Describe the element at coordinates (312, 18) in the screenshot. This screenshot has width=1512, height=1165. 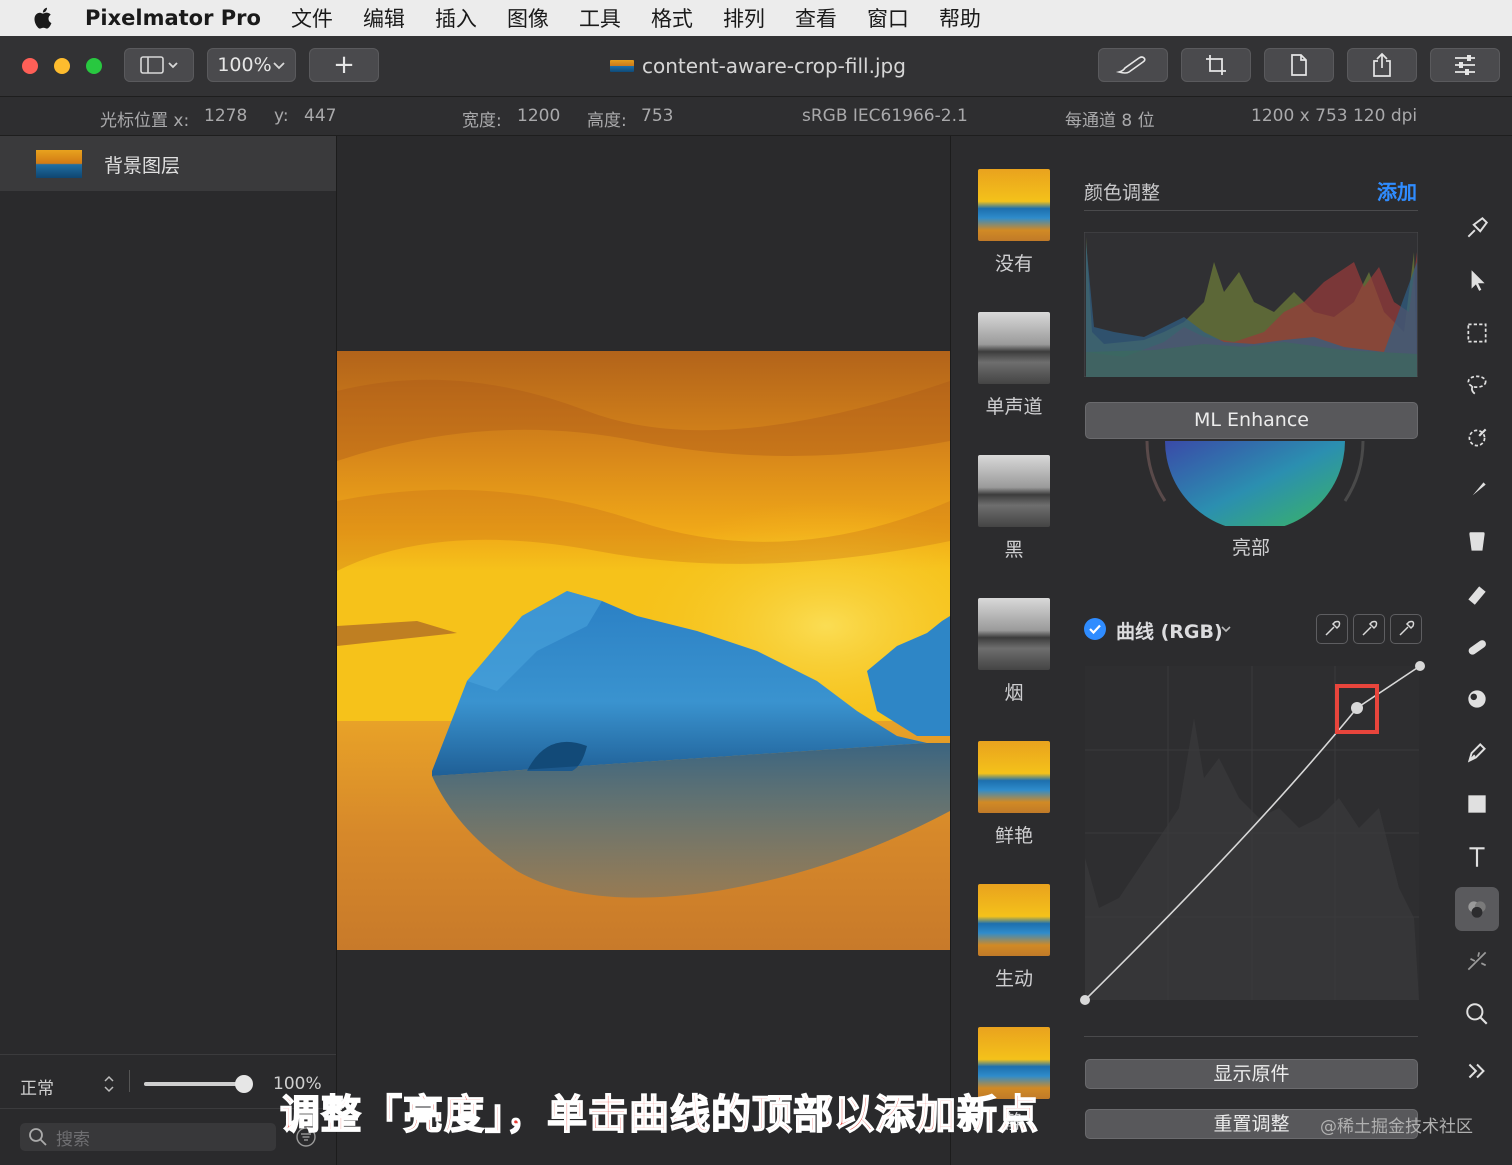
I see `menu-file: 文件` at that location.